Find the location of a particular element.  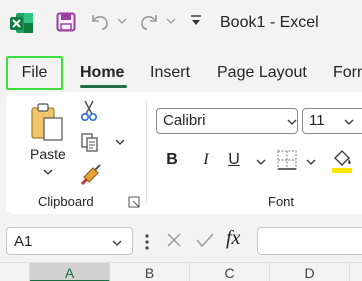

borders-icon is located at coordinates (287, 160).